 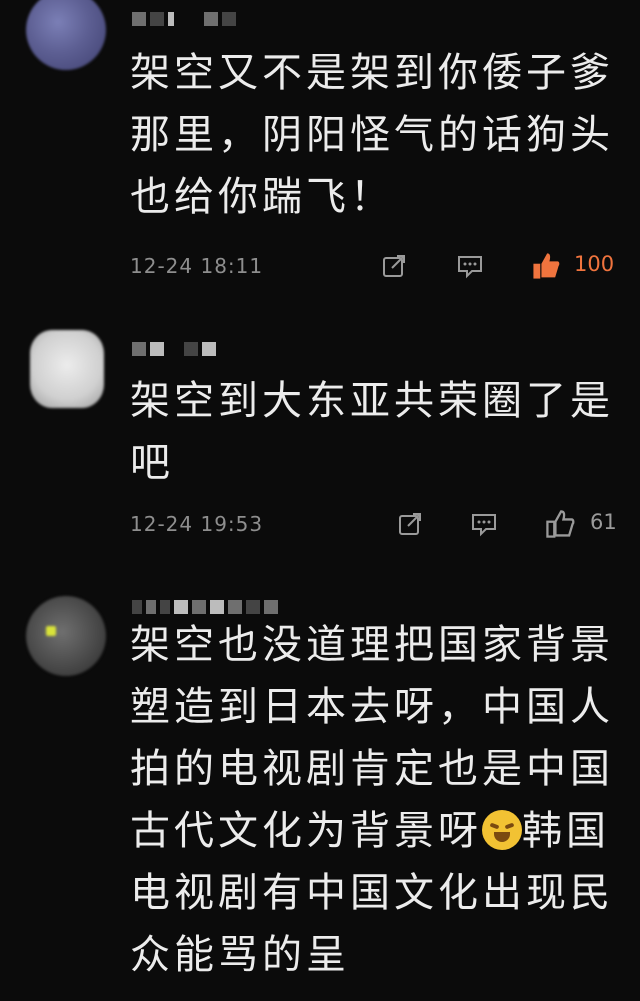 What do you see at coordinates (502, 830) in the screenshot?
I see `crying-laughing-emoji-icon` at bounding box center [502, 830].